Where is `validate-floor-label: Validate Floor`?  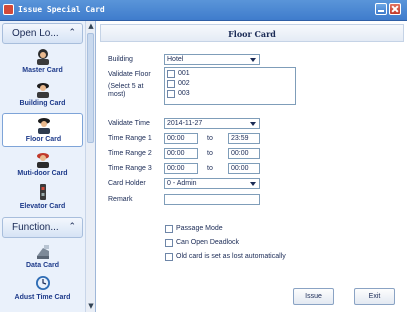
validate-floor-label: Validate Floor is located at coordinates (129, 74).